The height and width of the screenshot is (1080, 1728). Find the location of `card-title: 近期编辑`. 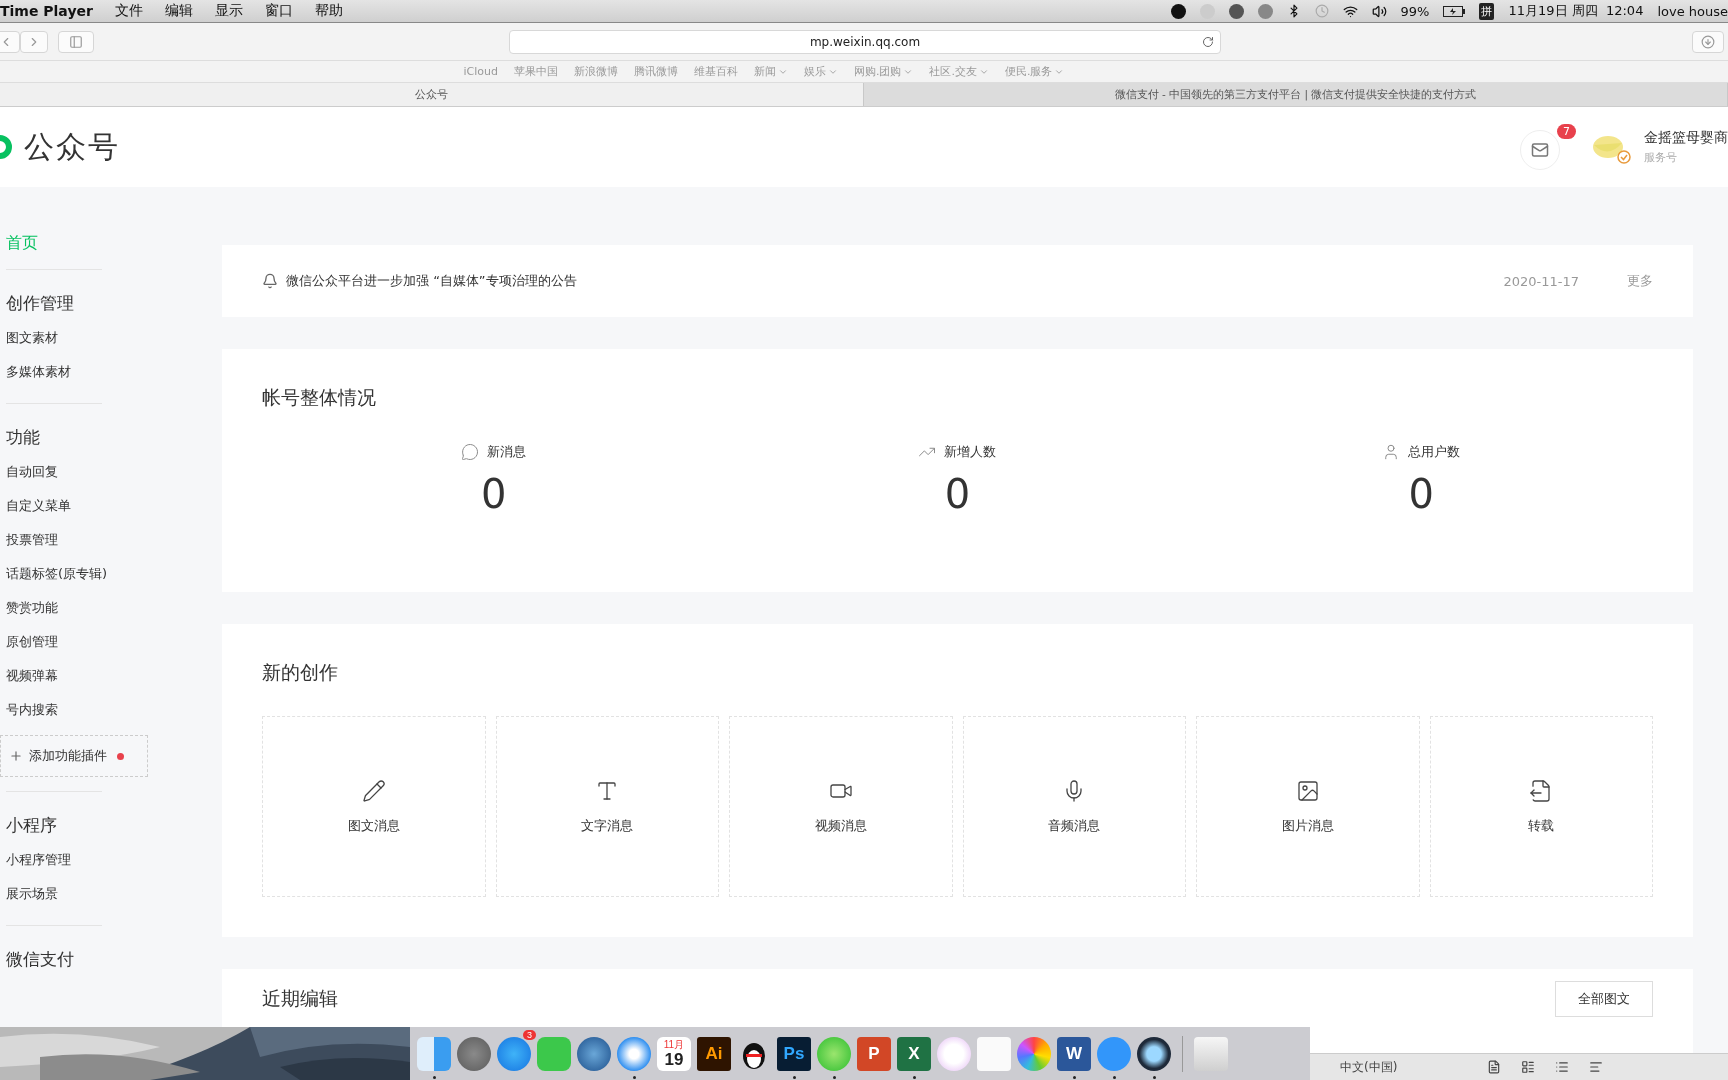

card-title: 近期编辑 is located at coordinates (300, 998).